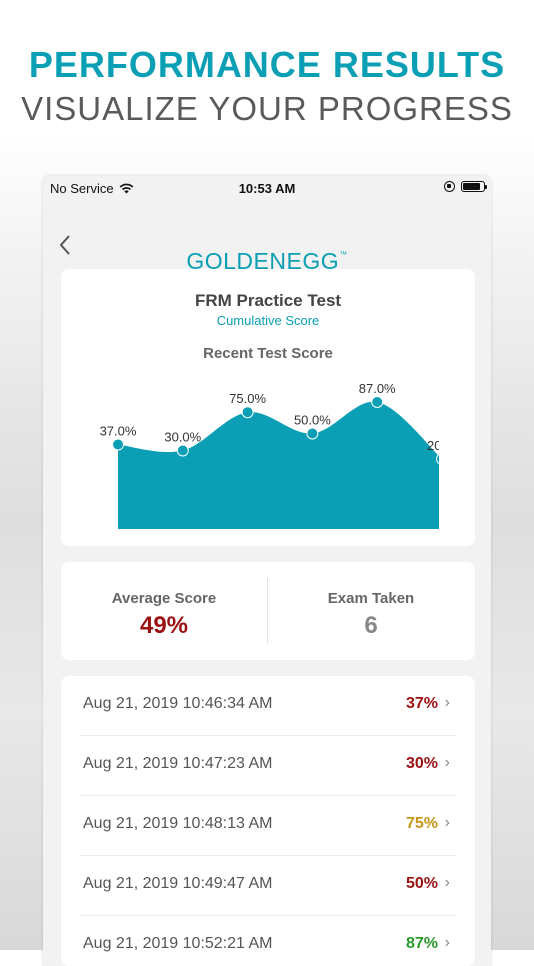  Describe the element at coordinates (164, 611) in the screenshot. I see `average-score-stat: Average Score 49%` at that location.